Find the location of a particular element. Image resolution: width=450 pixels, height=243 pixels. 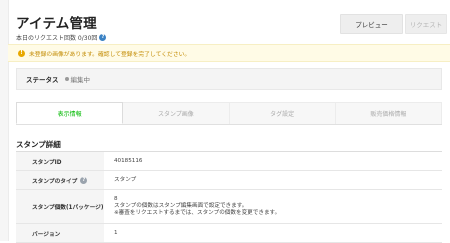

tab-stamp-images: スタンプ画像 is located at coordinates (176, 113).